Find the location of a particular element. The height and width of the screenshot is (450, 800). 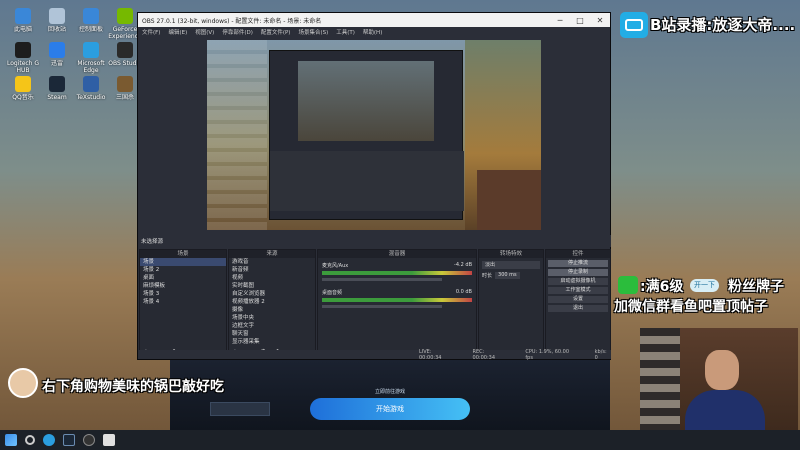

menu-tools: 工具(T) is located at coordinates (345, 32).